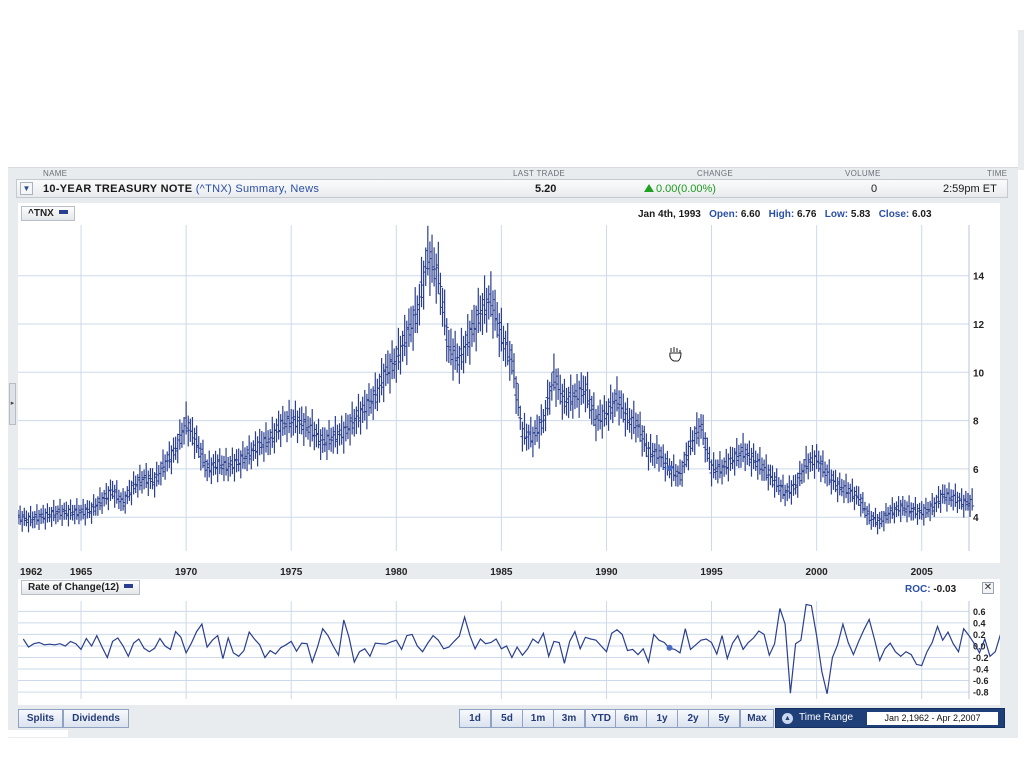 The image size is (1024, 768). I want to click on time-range-label: Time Range, so click(826, 717).